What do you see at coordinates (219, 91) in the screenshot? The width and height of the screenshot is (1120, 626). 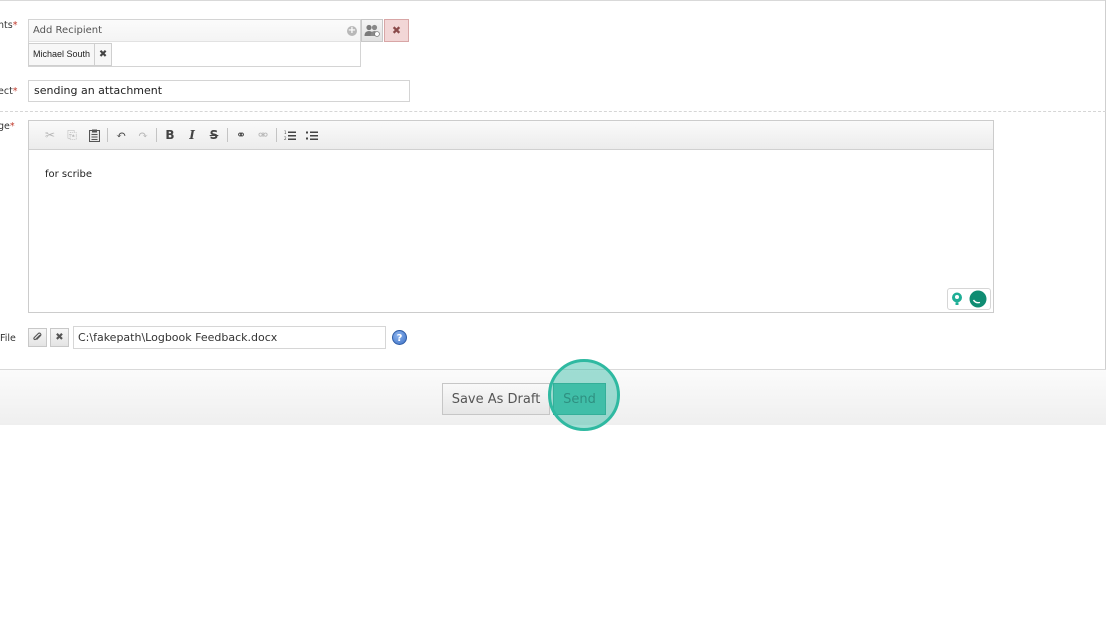 I see `subject-input: sending an attachment` at bounding box center [219, 91].